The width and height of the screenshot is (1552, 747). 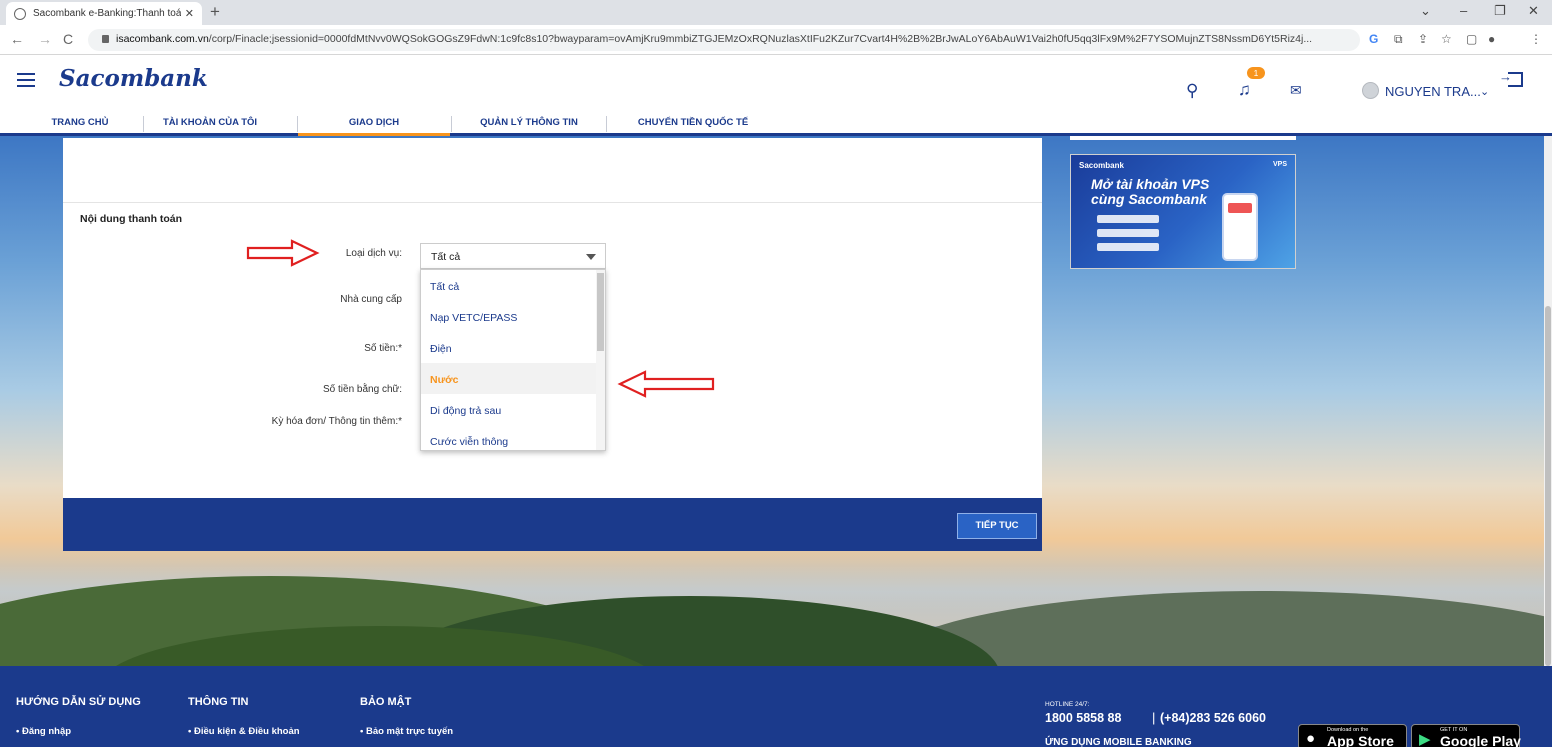 I want to click on hamburger-menu-icon, so click(x=26, y=82).